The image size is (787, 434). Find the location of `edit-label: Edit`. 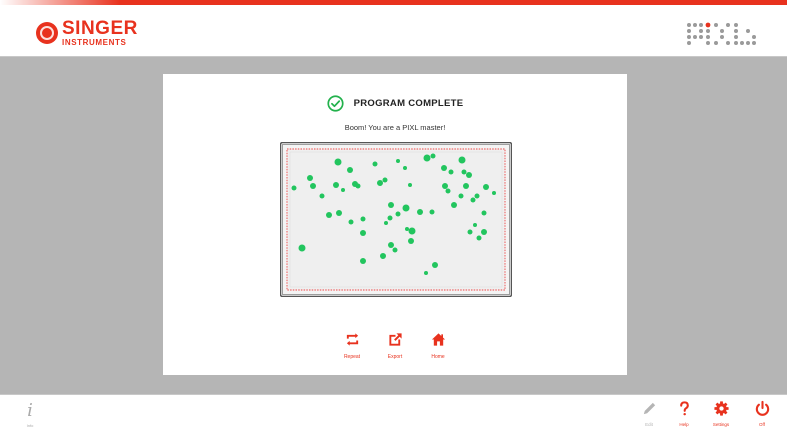

edit-label: Edit is located at coordinates (649, 424).